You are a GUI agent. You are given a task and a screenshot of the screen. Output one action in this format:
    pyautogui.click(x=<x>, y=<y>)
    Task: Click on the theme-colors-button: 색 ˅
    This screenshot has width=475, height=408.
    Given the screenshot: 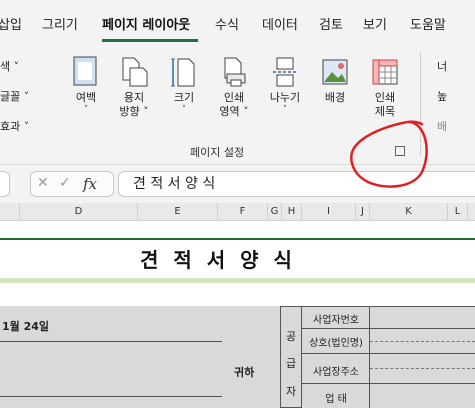 What is the action you would take?
    pyautogui.click(x=9, y=66)
    